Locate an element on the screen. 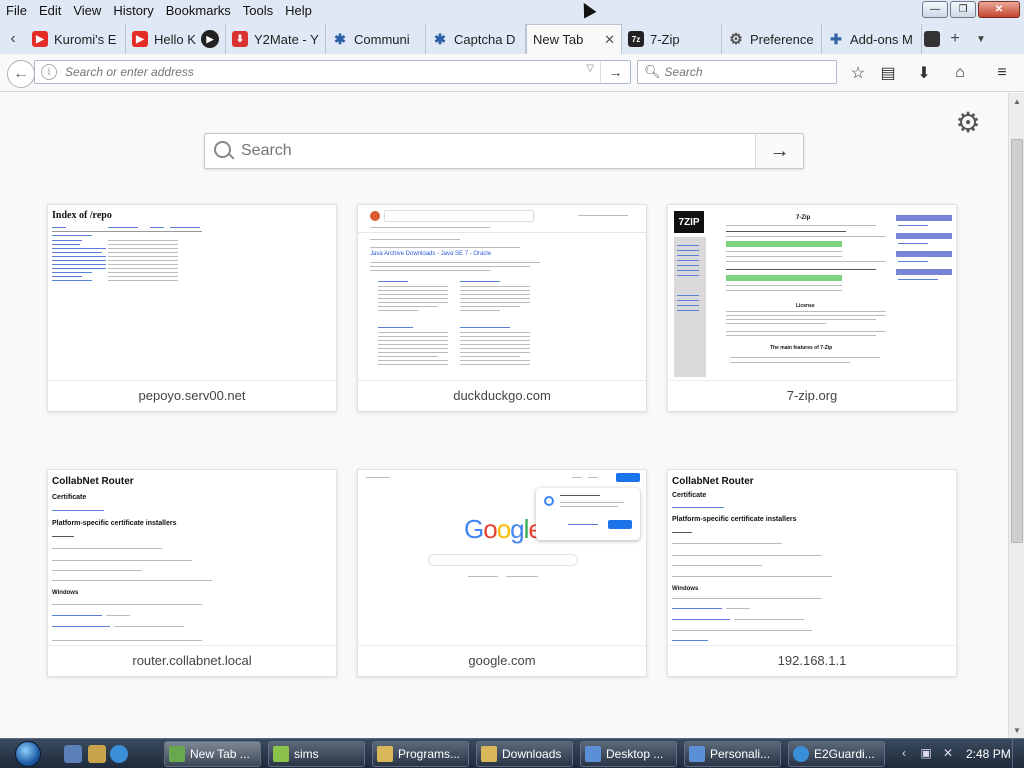 The width and height of the screenshot is (1024, 768). info-icon: i is located at coordinates (49, 72).